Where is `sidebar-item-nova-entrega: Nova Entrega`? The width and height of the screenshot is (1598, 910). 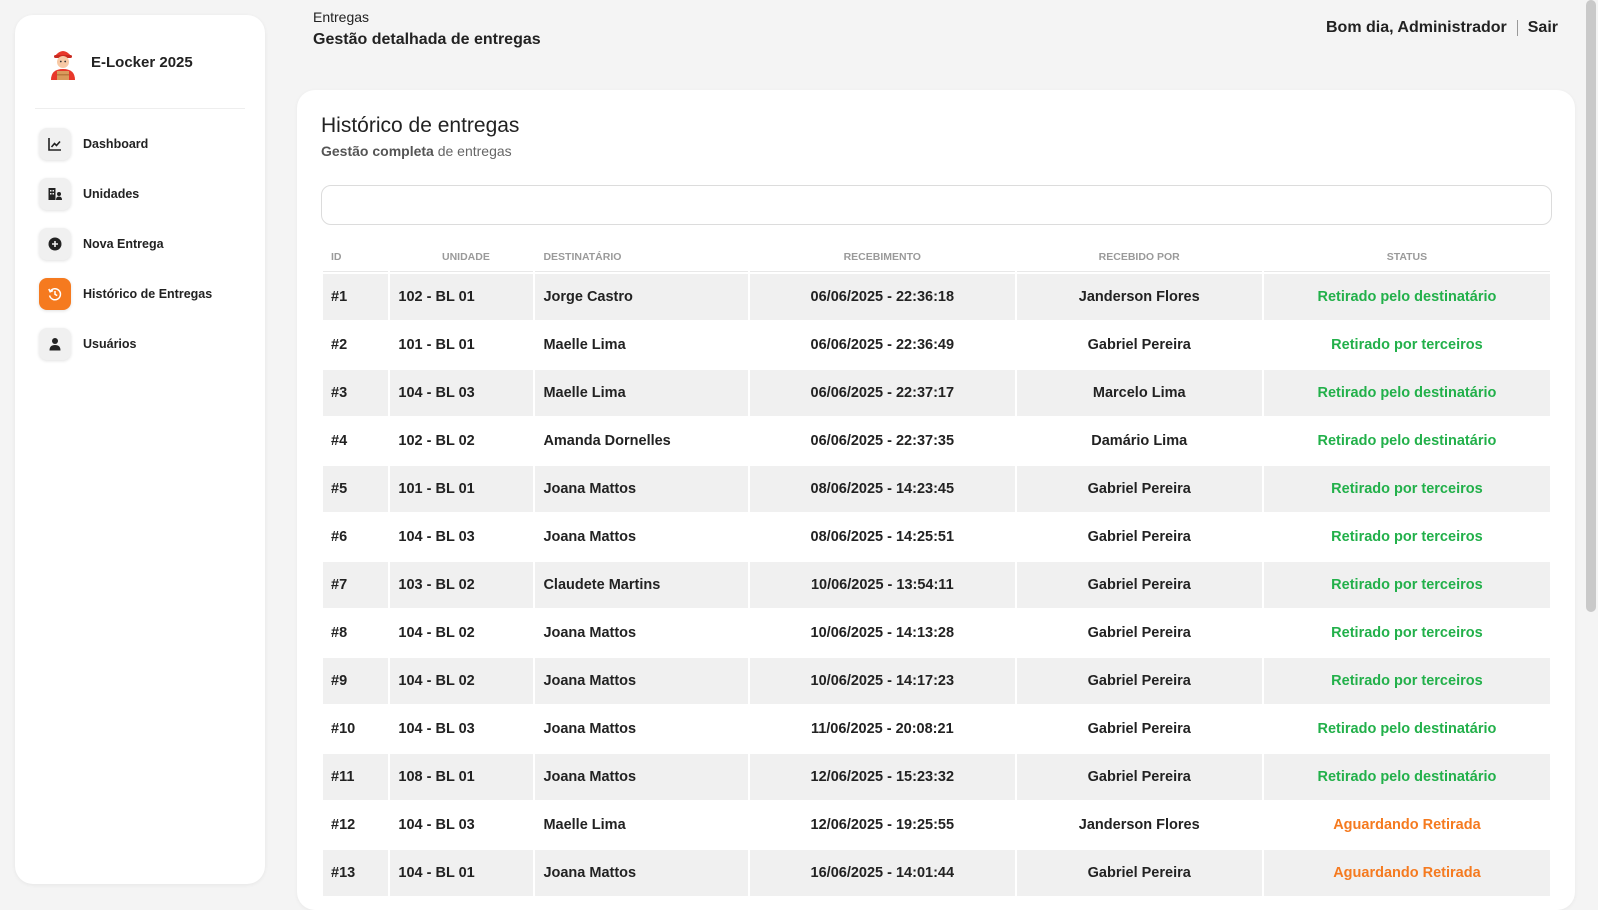 sidebar-item-nova-entrega: Nova Entrega is located at coordinates (143, 244).